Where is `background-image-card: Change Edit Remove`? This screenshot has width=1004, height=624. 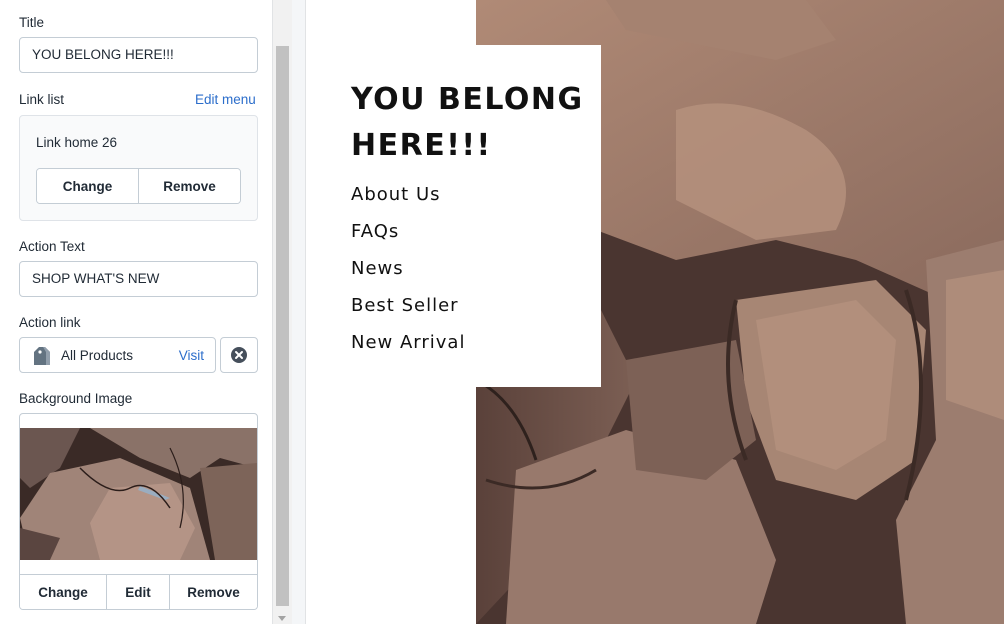
background-image-card: Change Edit Remove is located at coordinates (138, 511).